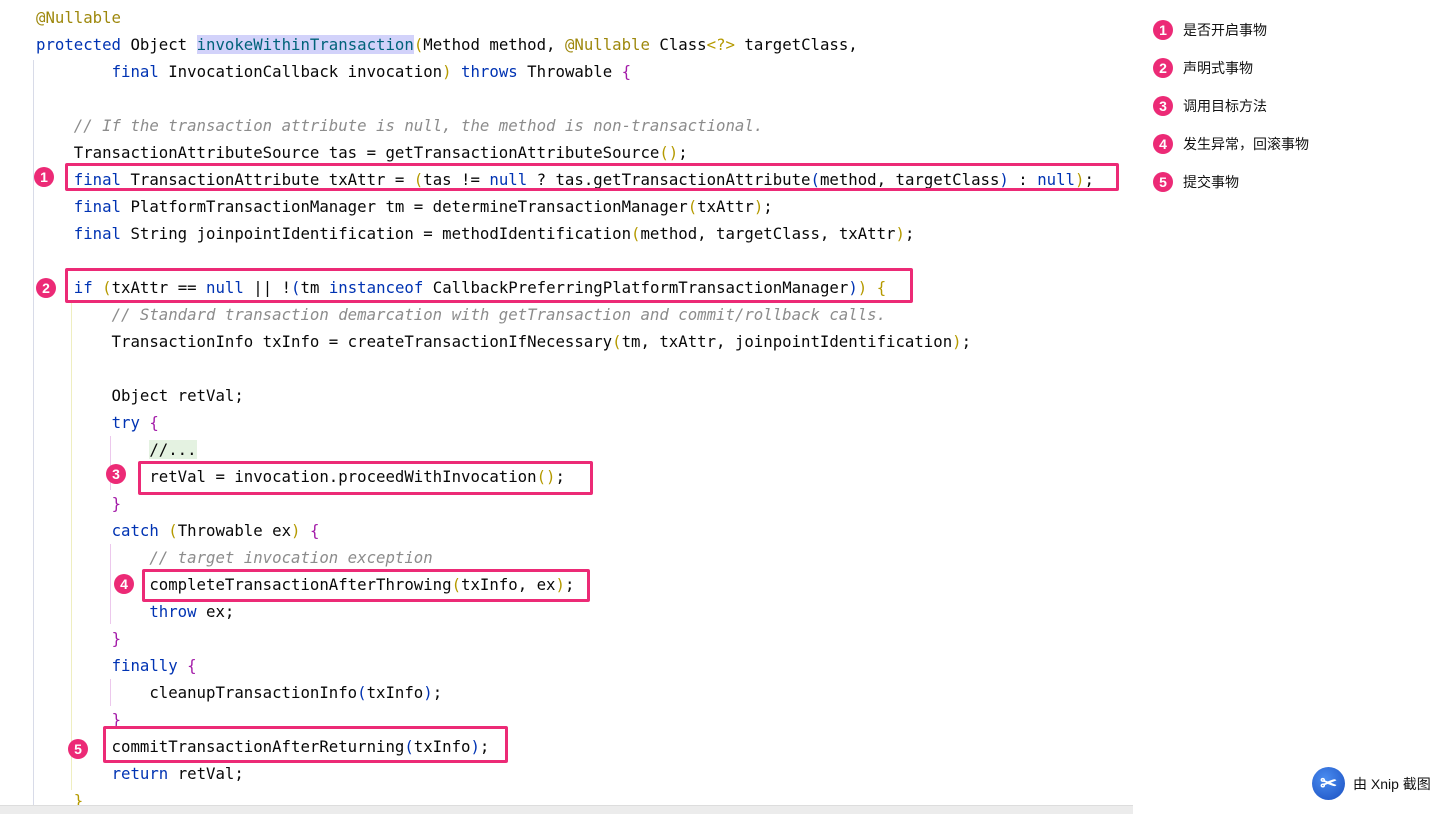 The height and width of the screenshot is (814, 1453). Describe the element at coordinates (574, 71) in the screenshot. I see `code-token: Throwable` at that location.